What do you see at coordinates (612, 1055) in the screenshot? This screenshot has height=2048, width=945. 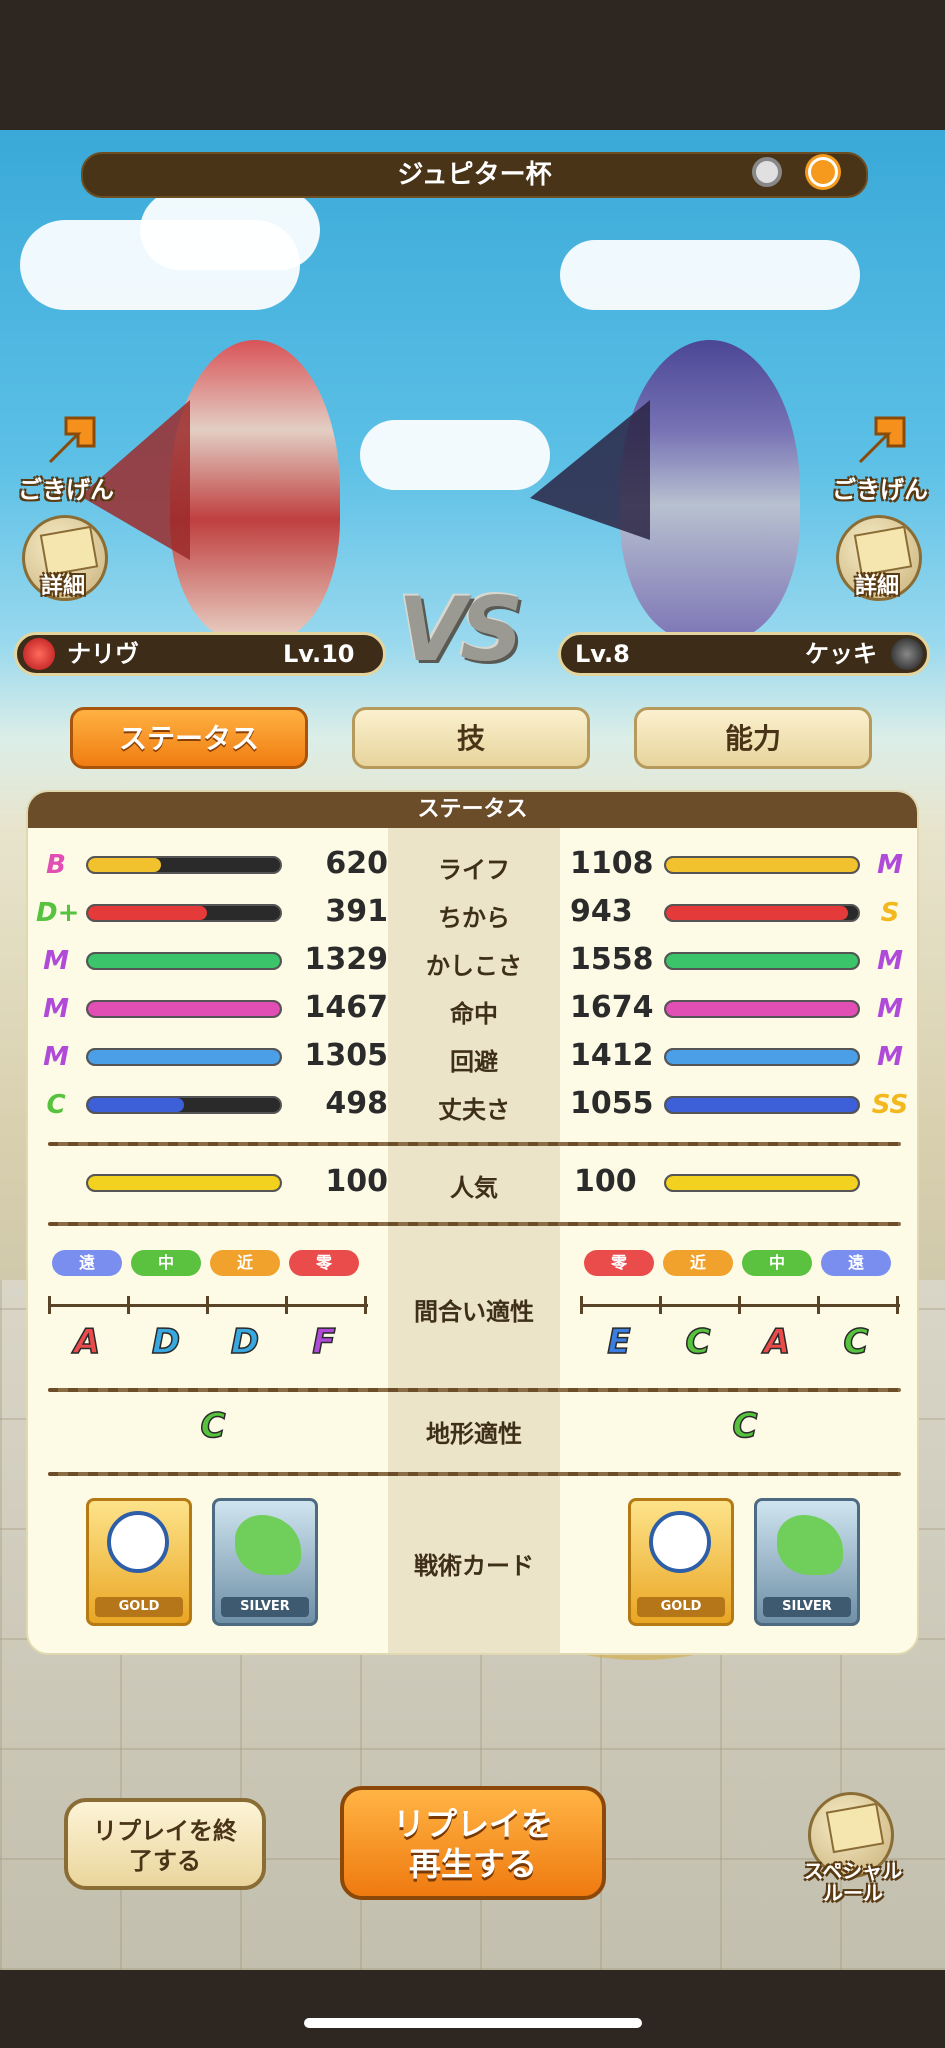 I see `right-stat-value: 1412` at bounding box center [612, 1055].